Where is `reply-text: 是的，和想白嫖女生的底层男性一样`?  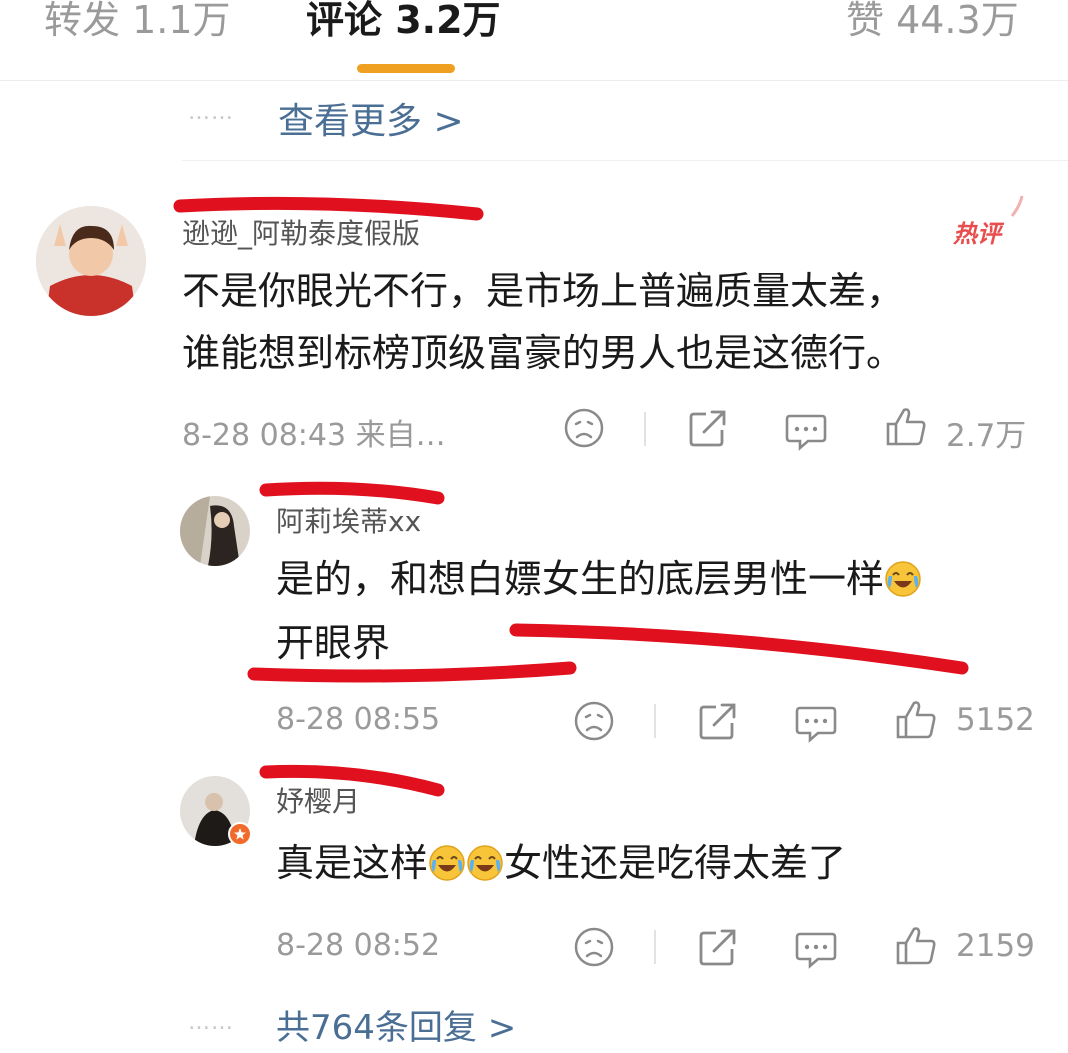 reply-text: 是的，和想白嫖女生的底层男性一样 is located at coordinates (580, 579).